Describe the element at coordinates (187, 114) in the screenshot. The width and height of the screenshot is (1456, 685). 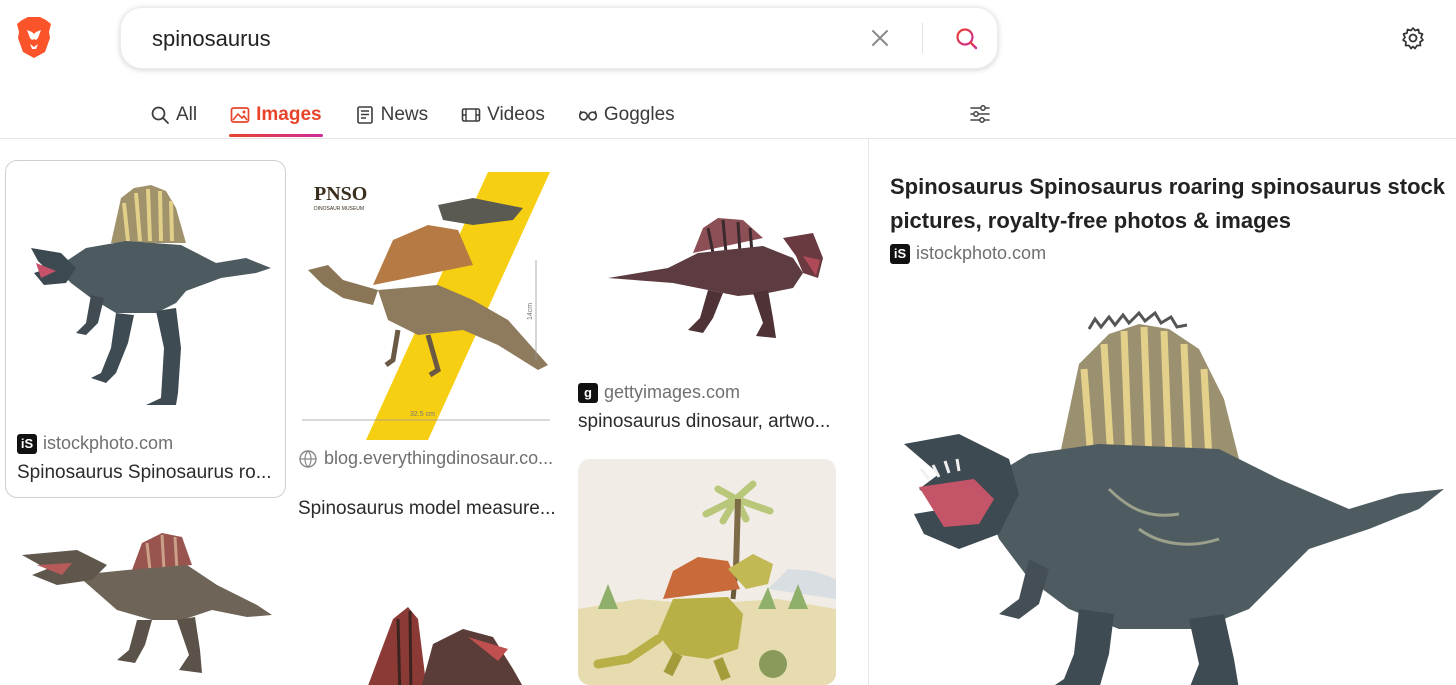
I see `tab-label: All` at that location.